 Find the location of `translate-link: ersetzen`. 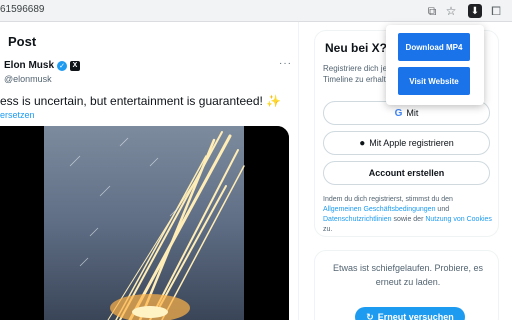

translate-link: ersetzen is located at coordinates (17, 115).